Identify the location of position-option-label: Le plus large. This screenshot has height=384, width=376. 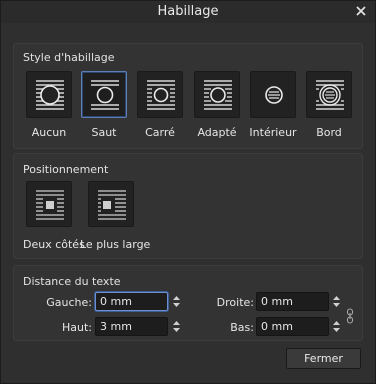
(115, 244).